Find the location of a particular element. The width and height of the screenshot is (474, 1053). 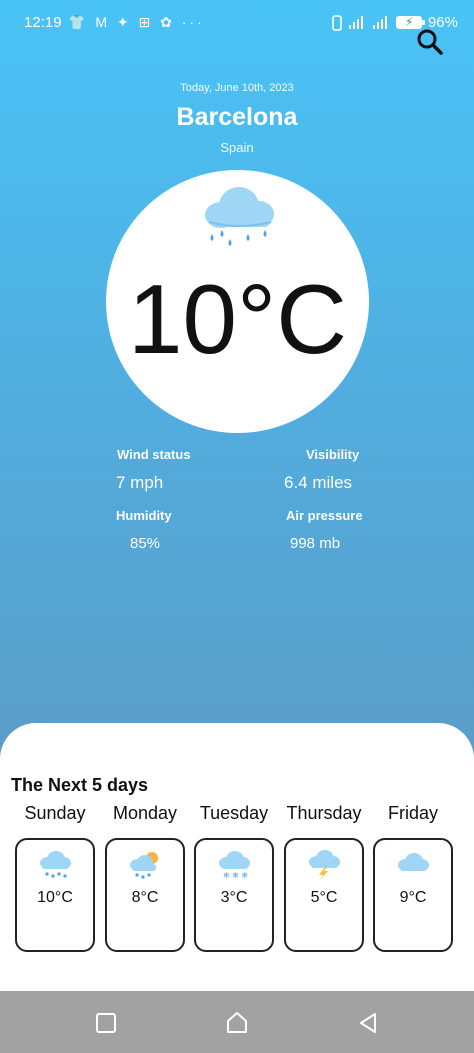

cloud-icon is located at coordinates (413, 862).